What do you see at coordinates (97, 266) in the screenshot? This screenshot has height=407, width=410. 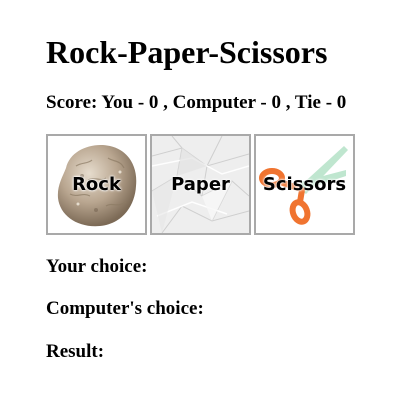 I see `your-choice-label: Your choice:` at bounding box center [97, 266].